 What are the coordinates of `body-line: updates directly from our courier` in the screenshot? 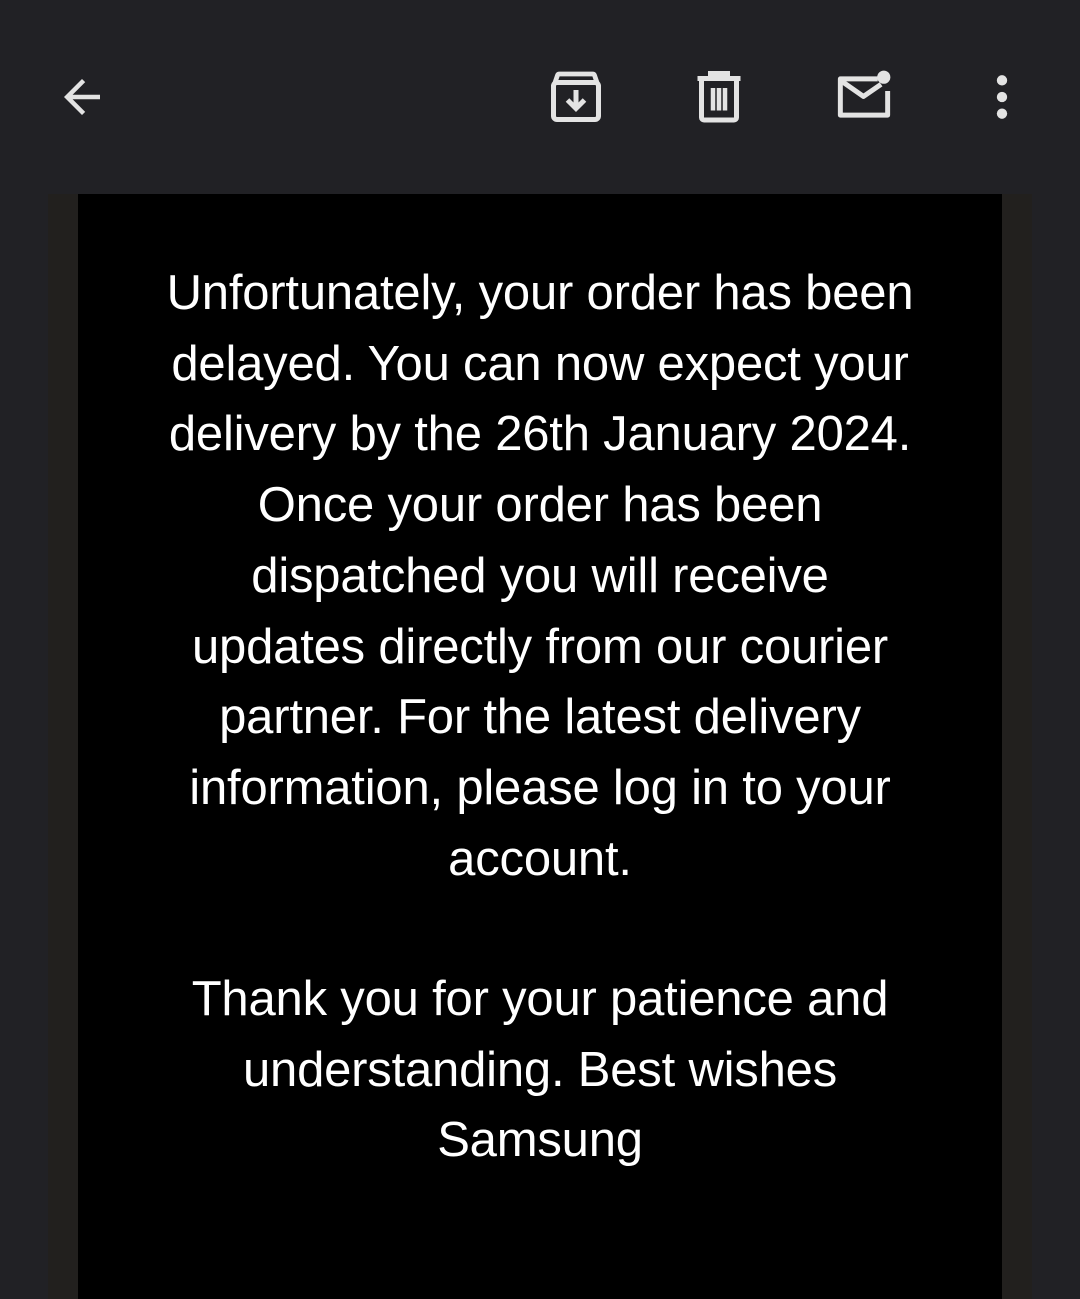 It's located at (540, 646).